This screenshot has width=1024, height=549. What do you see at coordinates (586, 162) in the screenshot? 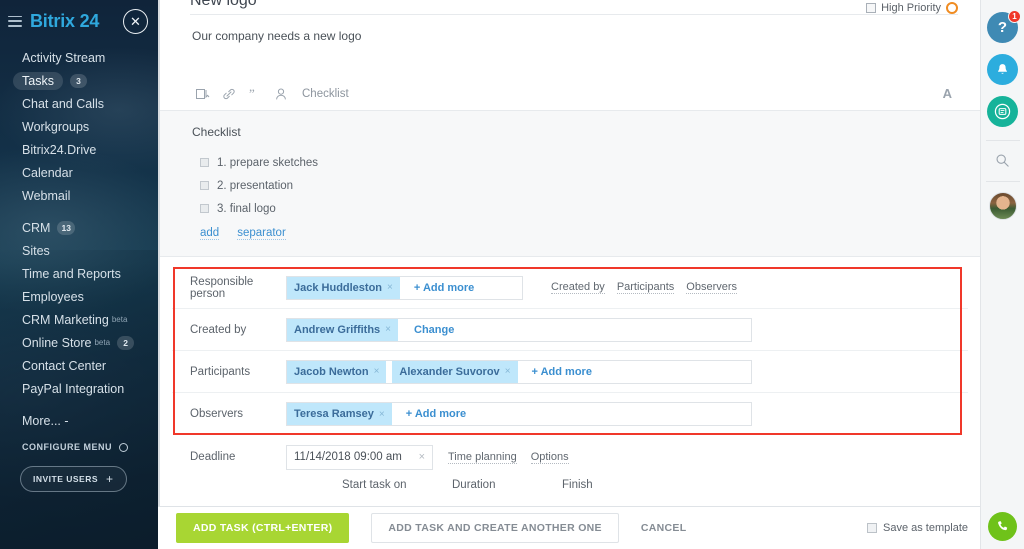
I see `checklist-item: 1. prepare sketches` at bounding box center [586, 162].